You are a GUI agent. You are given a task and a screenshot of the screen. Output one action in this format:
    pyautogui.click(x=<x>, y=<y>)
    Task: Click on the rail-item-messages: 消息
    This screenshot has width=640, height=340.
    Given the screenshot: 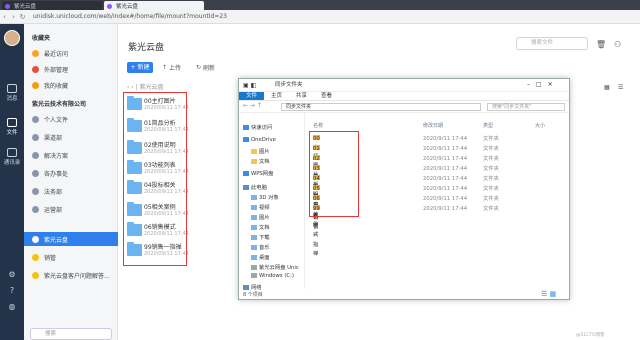 What is the action you would take?
    pyautogui.click(x=12, y=93)
    